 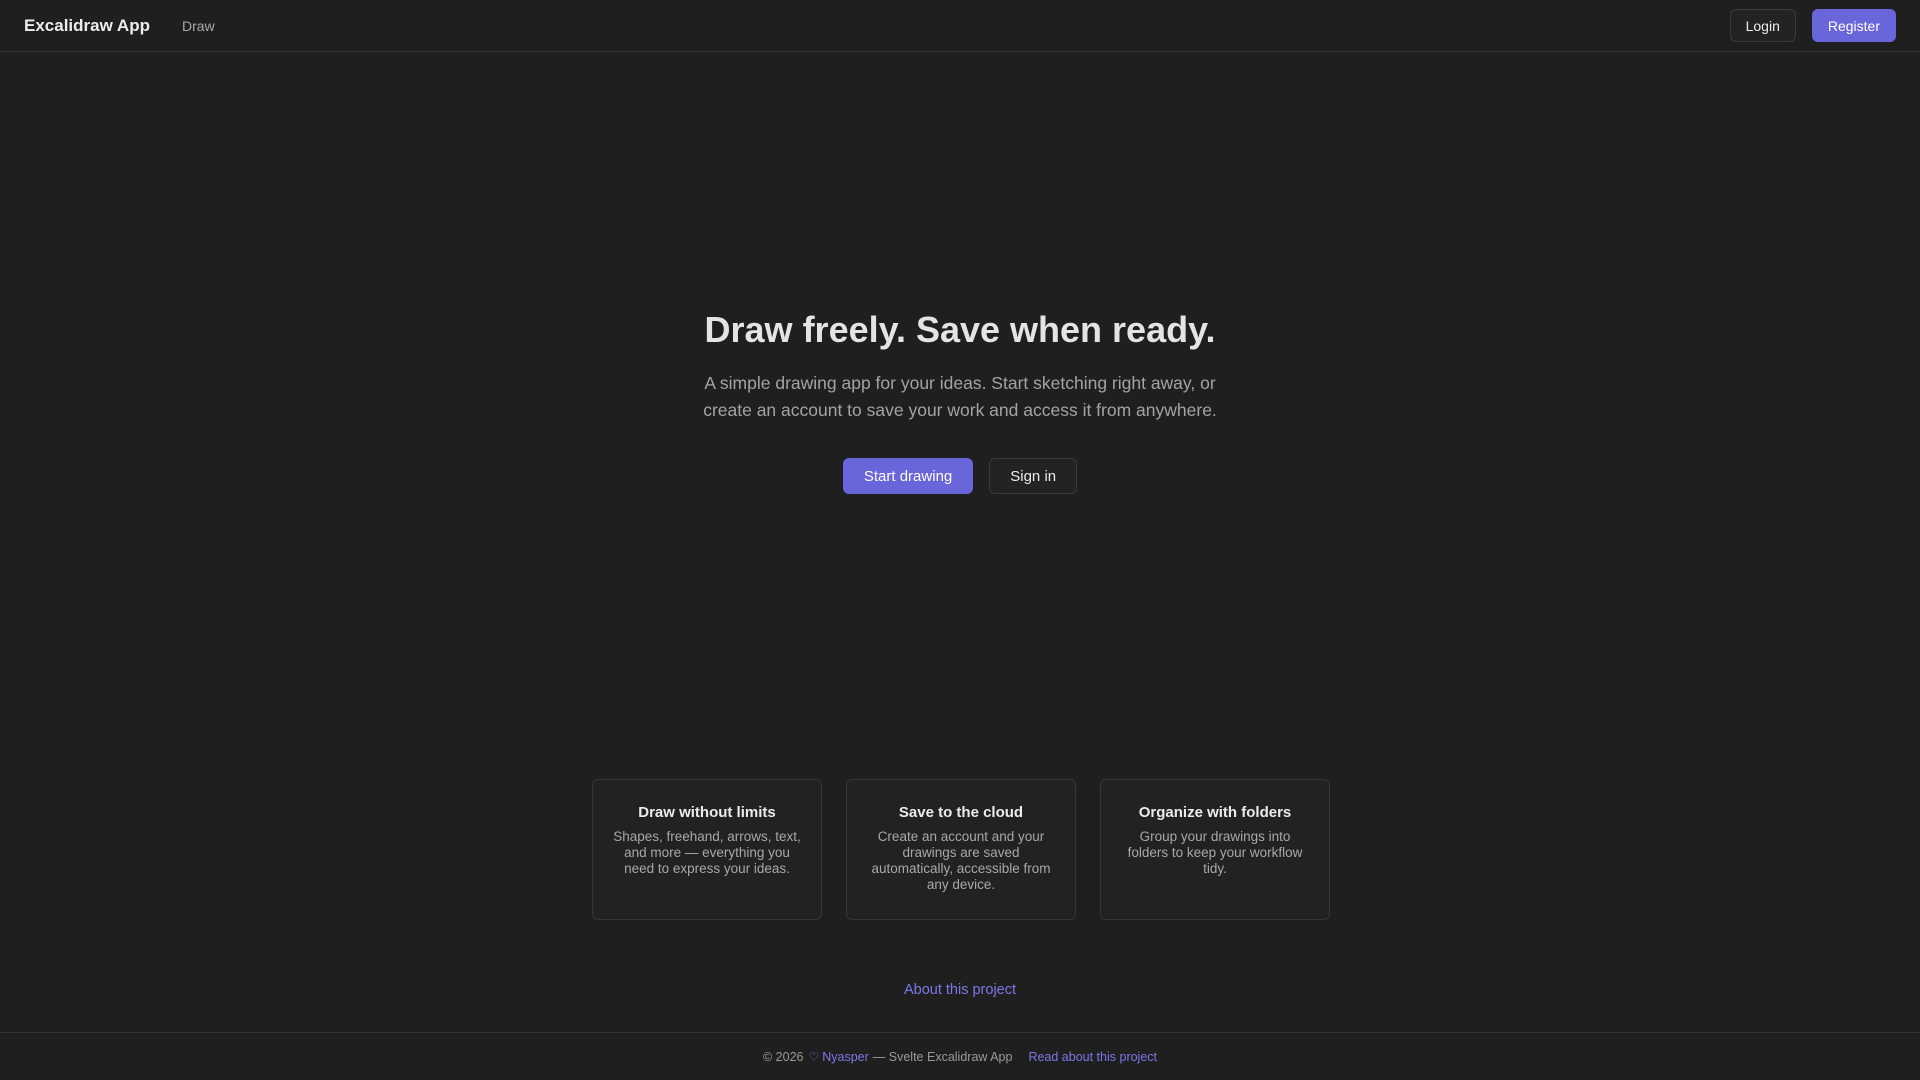 I want to click on about-project-link: About this project, so click(x=960, y=990).